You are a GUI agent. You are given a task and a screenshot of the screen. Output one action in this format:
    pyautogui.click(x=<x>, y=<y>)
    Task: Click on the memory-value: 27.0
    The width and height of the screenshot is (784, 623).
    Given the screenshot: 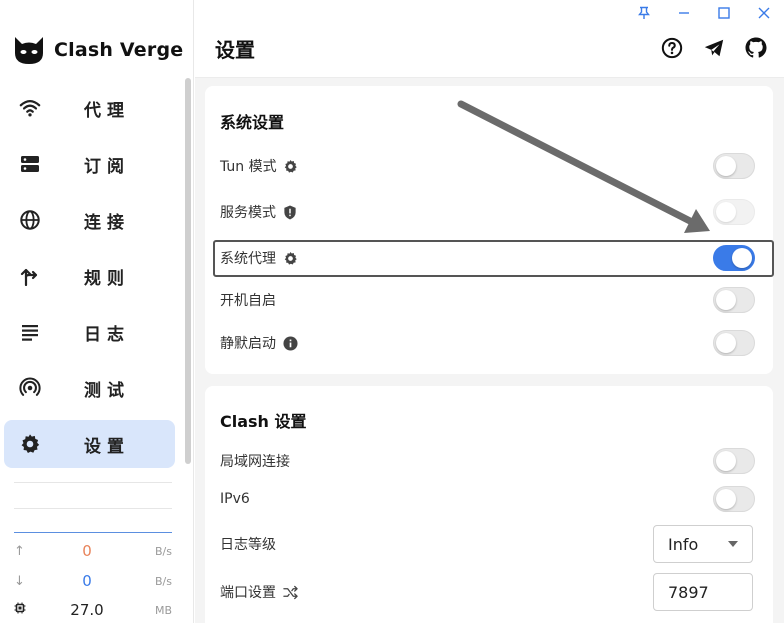 What is the action you would take?
    pyautogui.click(x=87, y=610)
    